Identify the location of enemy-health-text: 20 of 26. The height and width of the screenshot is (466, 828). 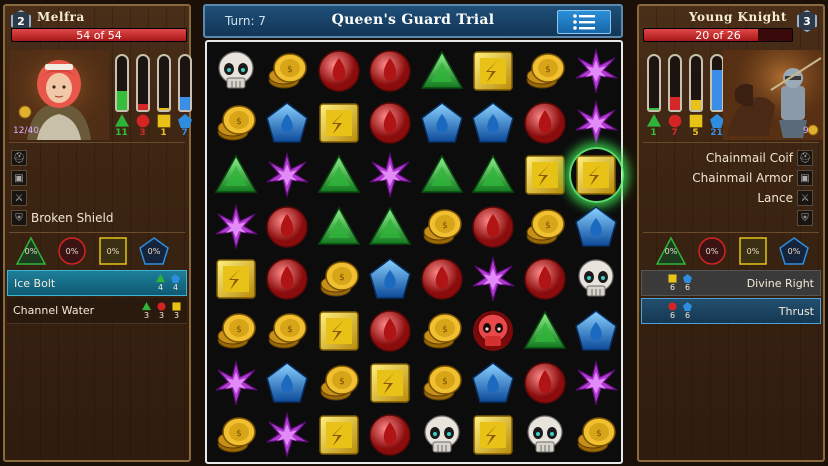
(718, 35).